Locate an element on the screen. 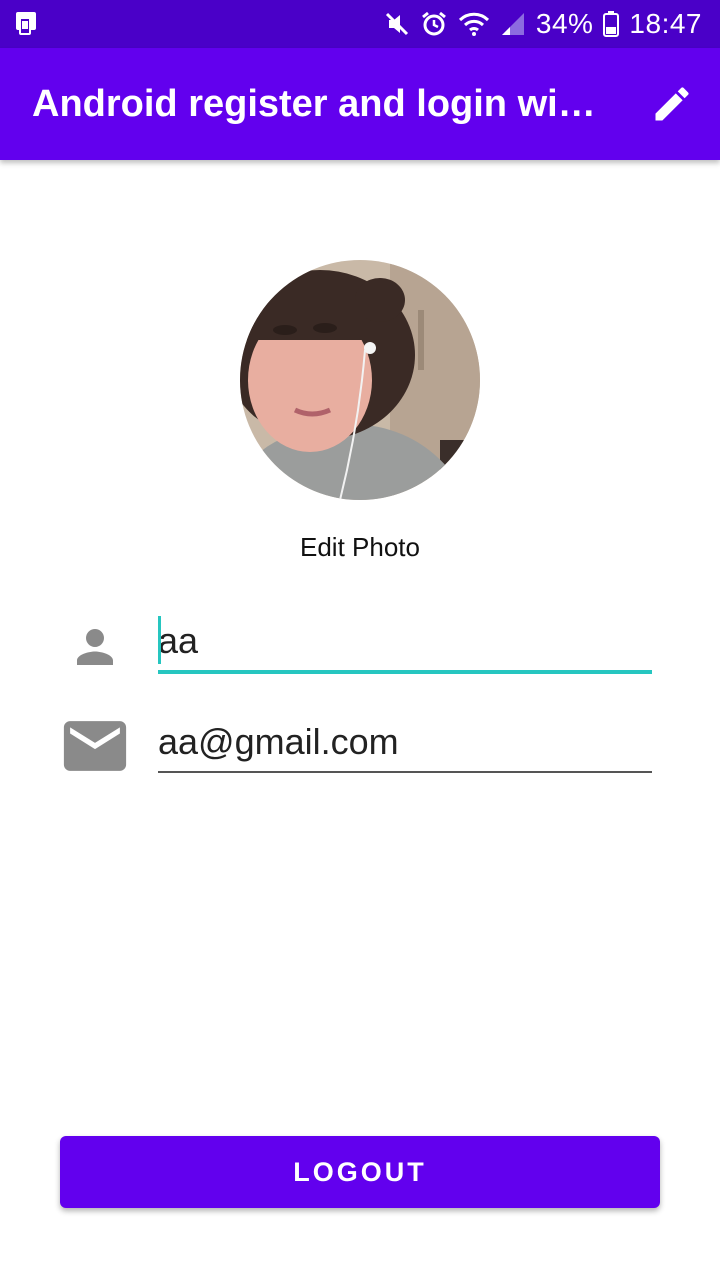 Image resolution: width=720 pixels, height=1280 pixels. notification-icon is located at coordinates (26, 23).